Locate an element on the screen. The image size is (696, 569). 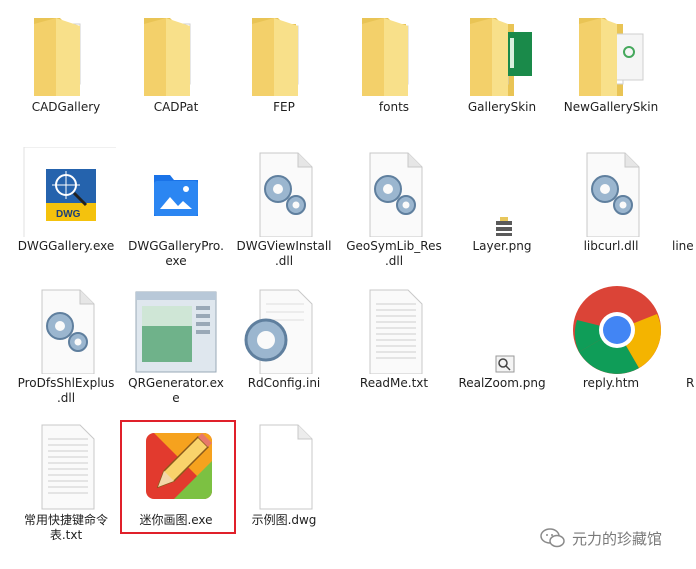
chrome-icon is located at coordinates (611, 329).